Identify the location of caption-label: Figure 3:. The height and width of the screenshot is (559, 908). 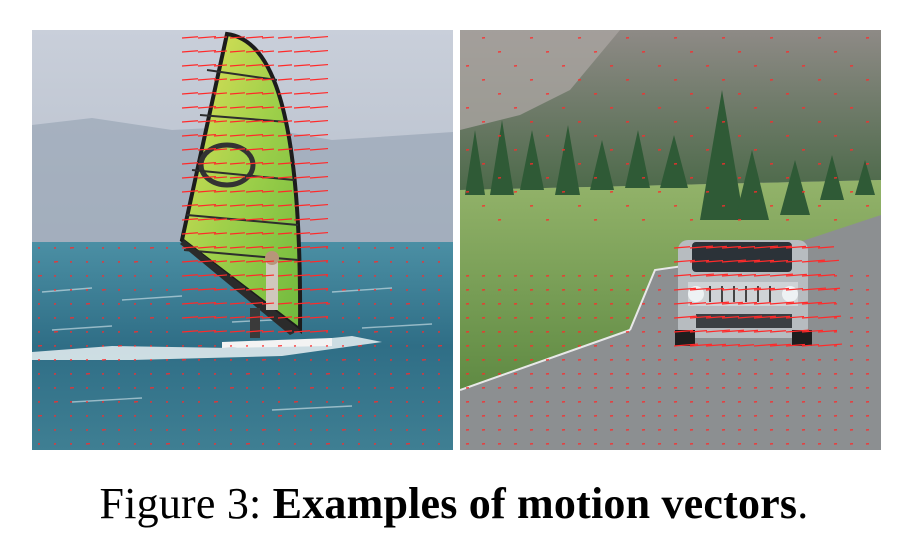
(180, 503).